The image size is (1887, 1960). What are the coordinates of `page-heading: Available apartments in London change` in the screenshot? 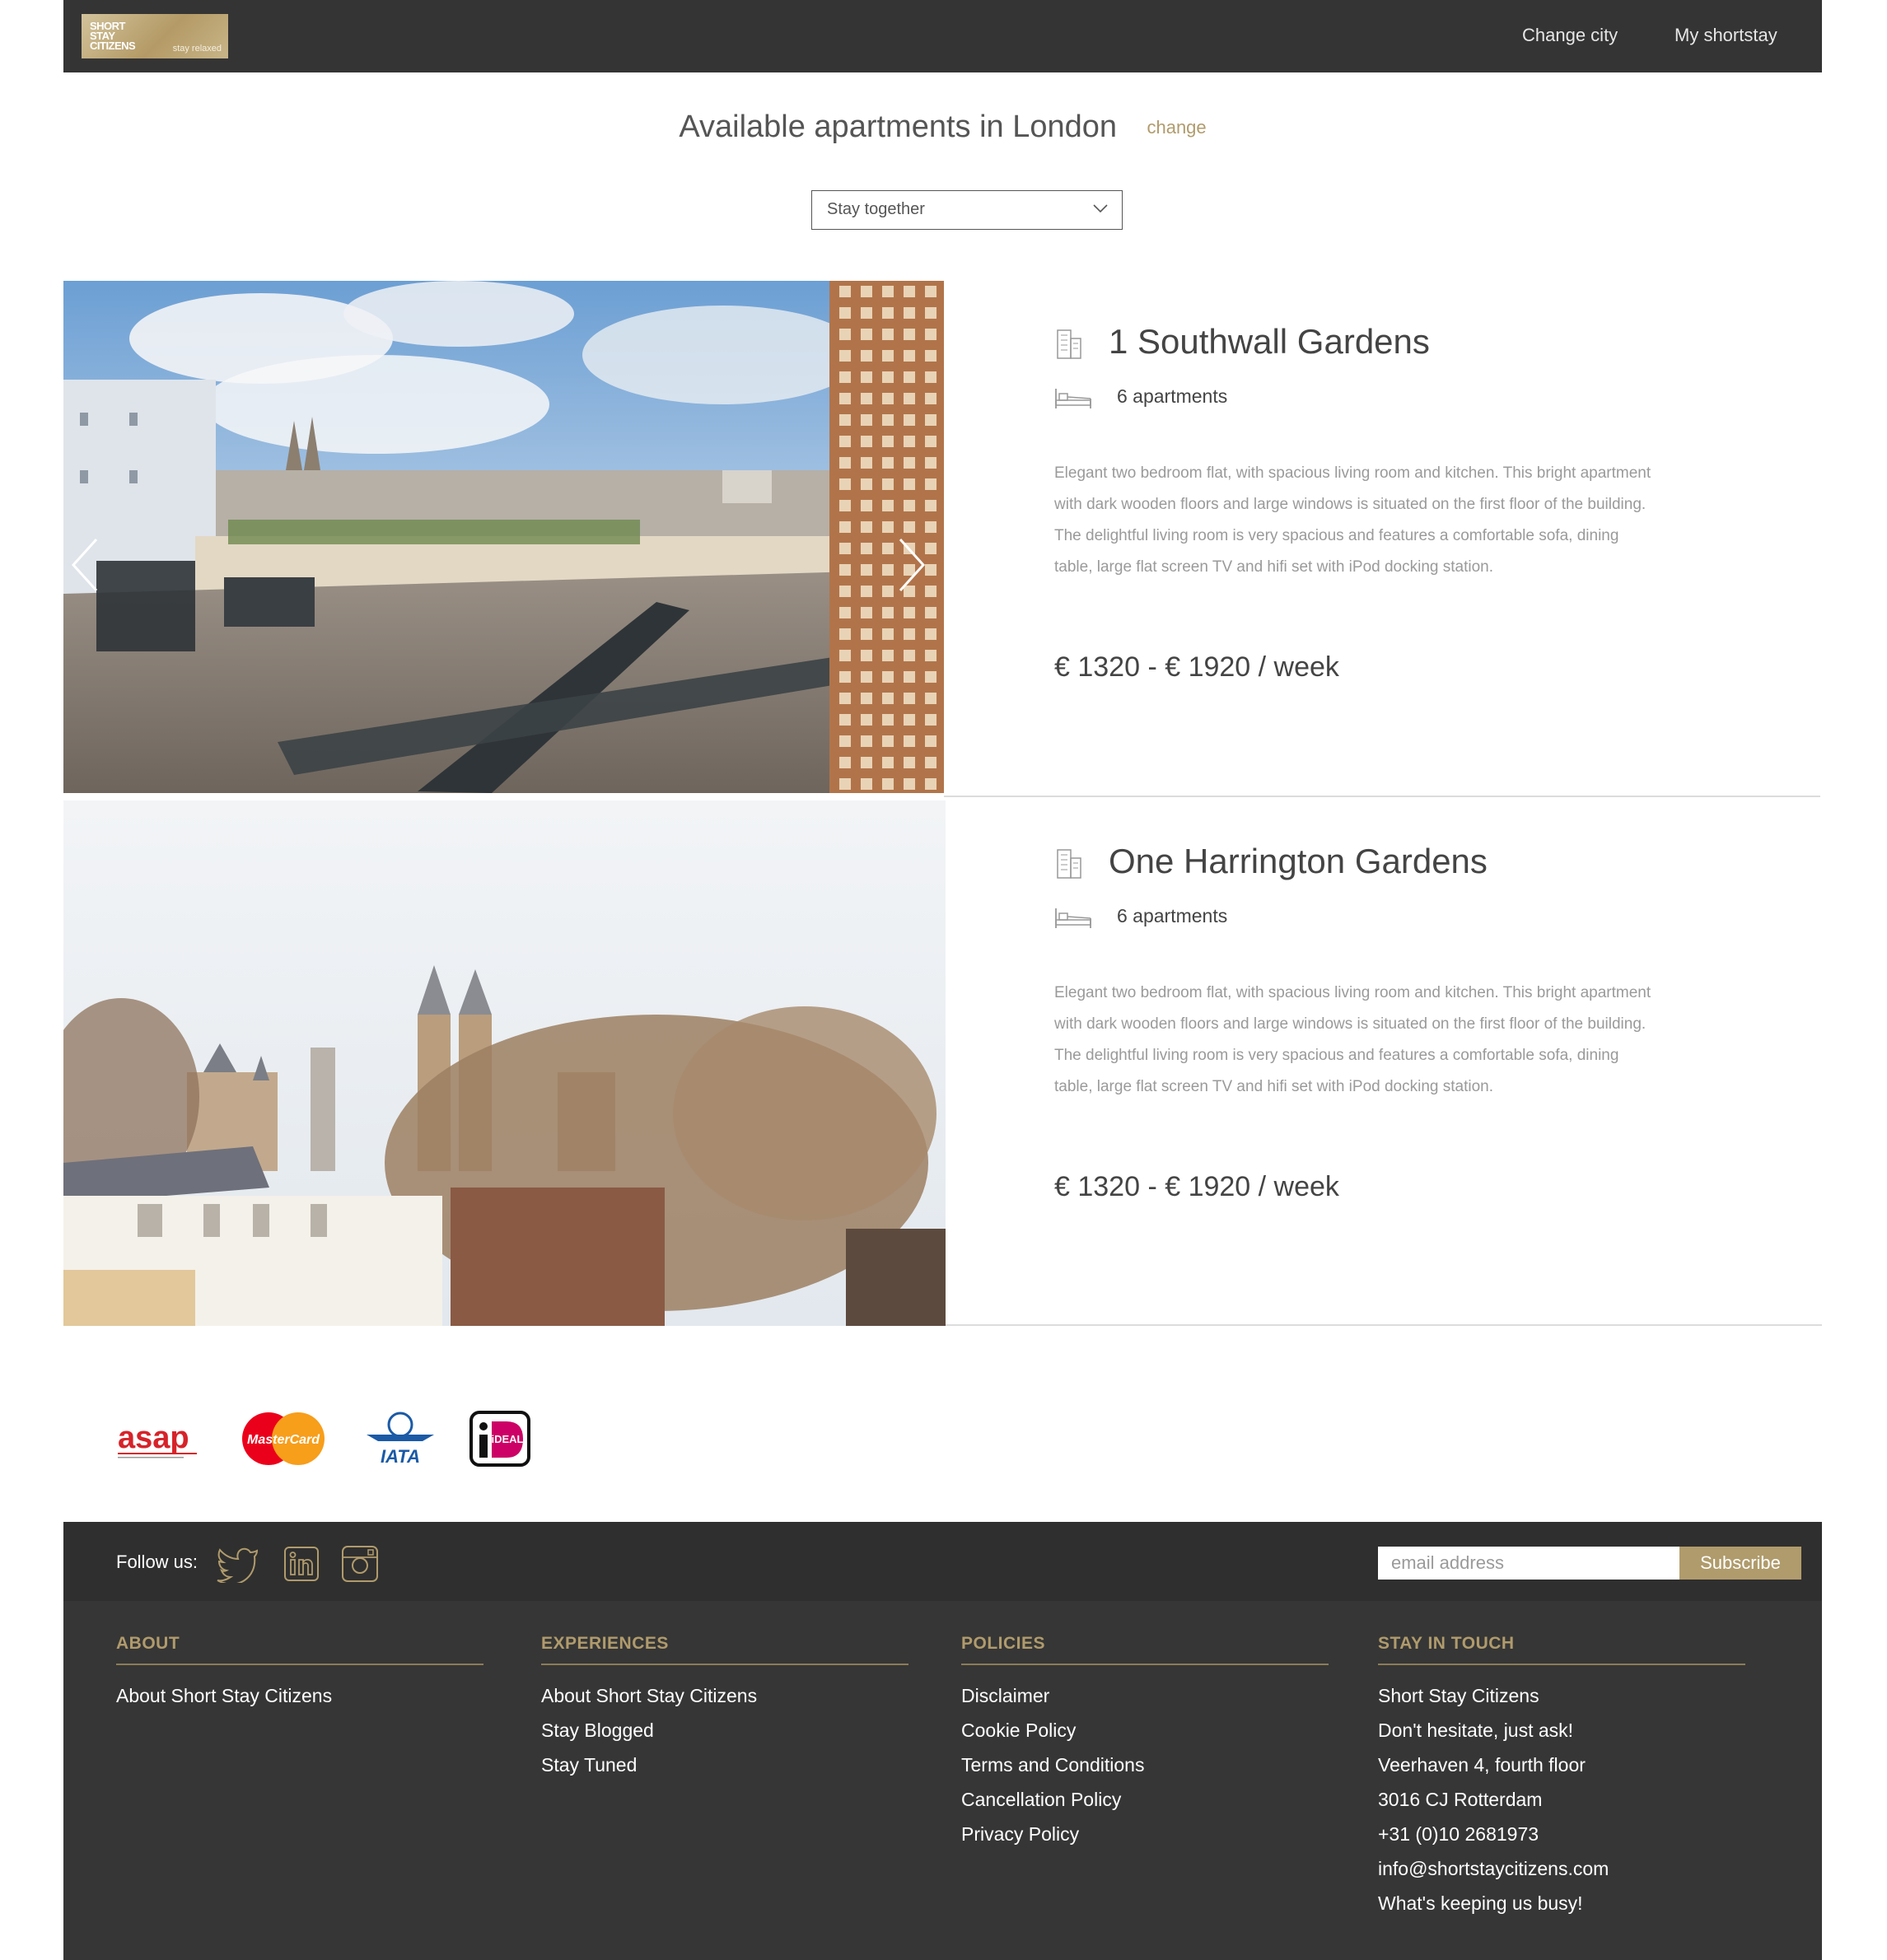 It's located at (942, 127).